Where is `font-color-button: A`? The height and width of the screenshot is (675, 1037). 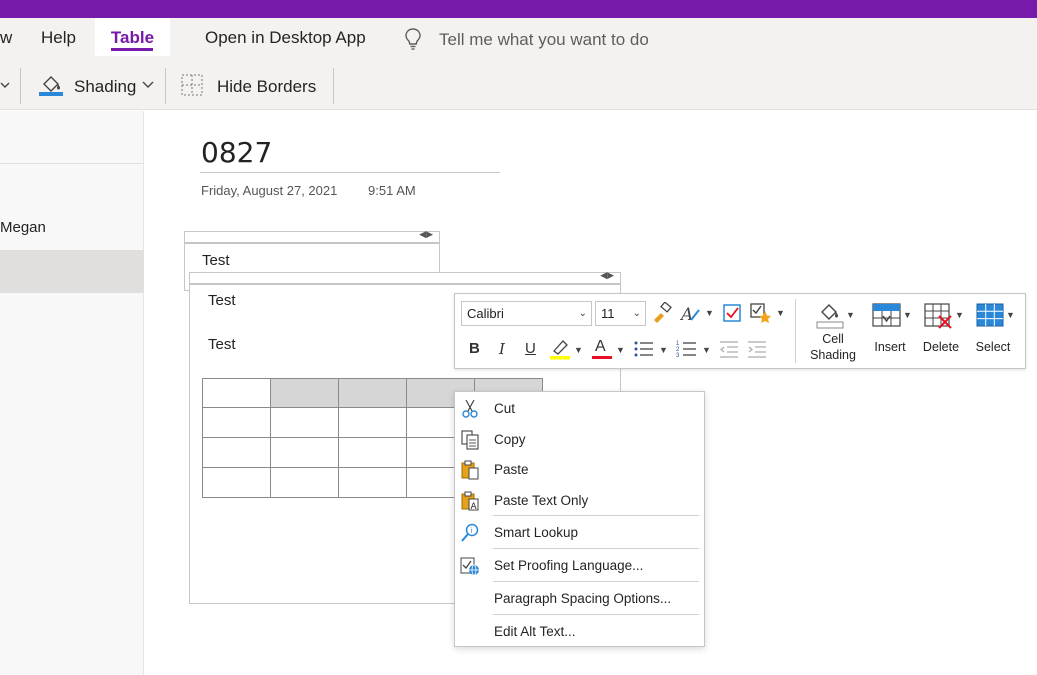
font-color-button: A is located at coordinates (600, 347).